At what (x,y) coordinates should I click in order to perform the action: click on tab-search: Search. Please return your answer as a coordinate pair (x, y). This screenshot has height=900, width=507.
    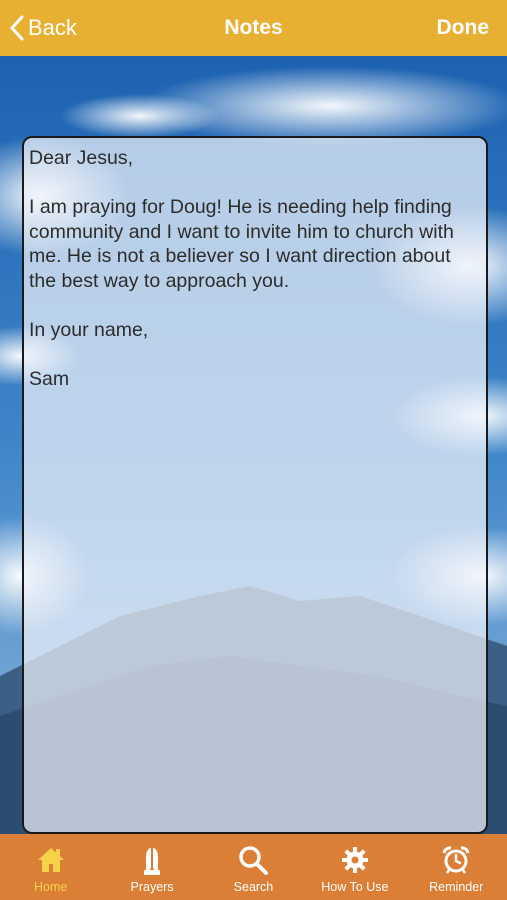
    Looking at the image, I should click on (253, 867).